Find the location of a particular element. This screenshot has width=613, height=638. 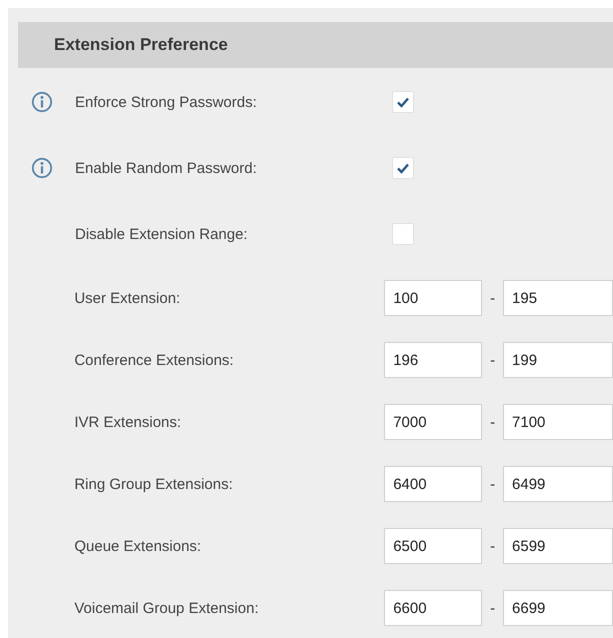

input-field: 7000 is located at coordinates (433, 422).